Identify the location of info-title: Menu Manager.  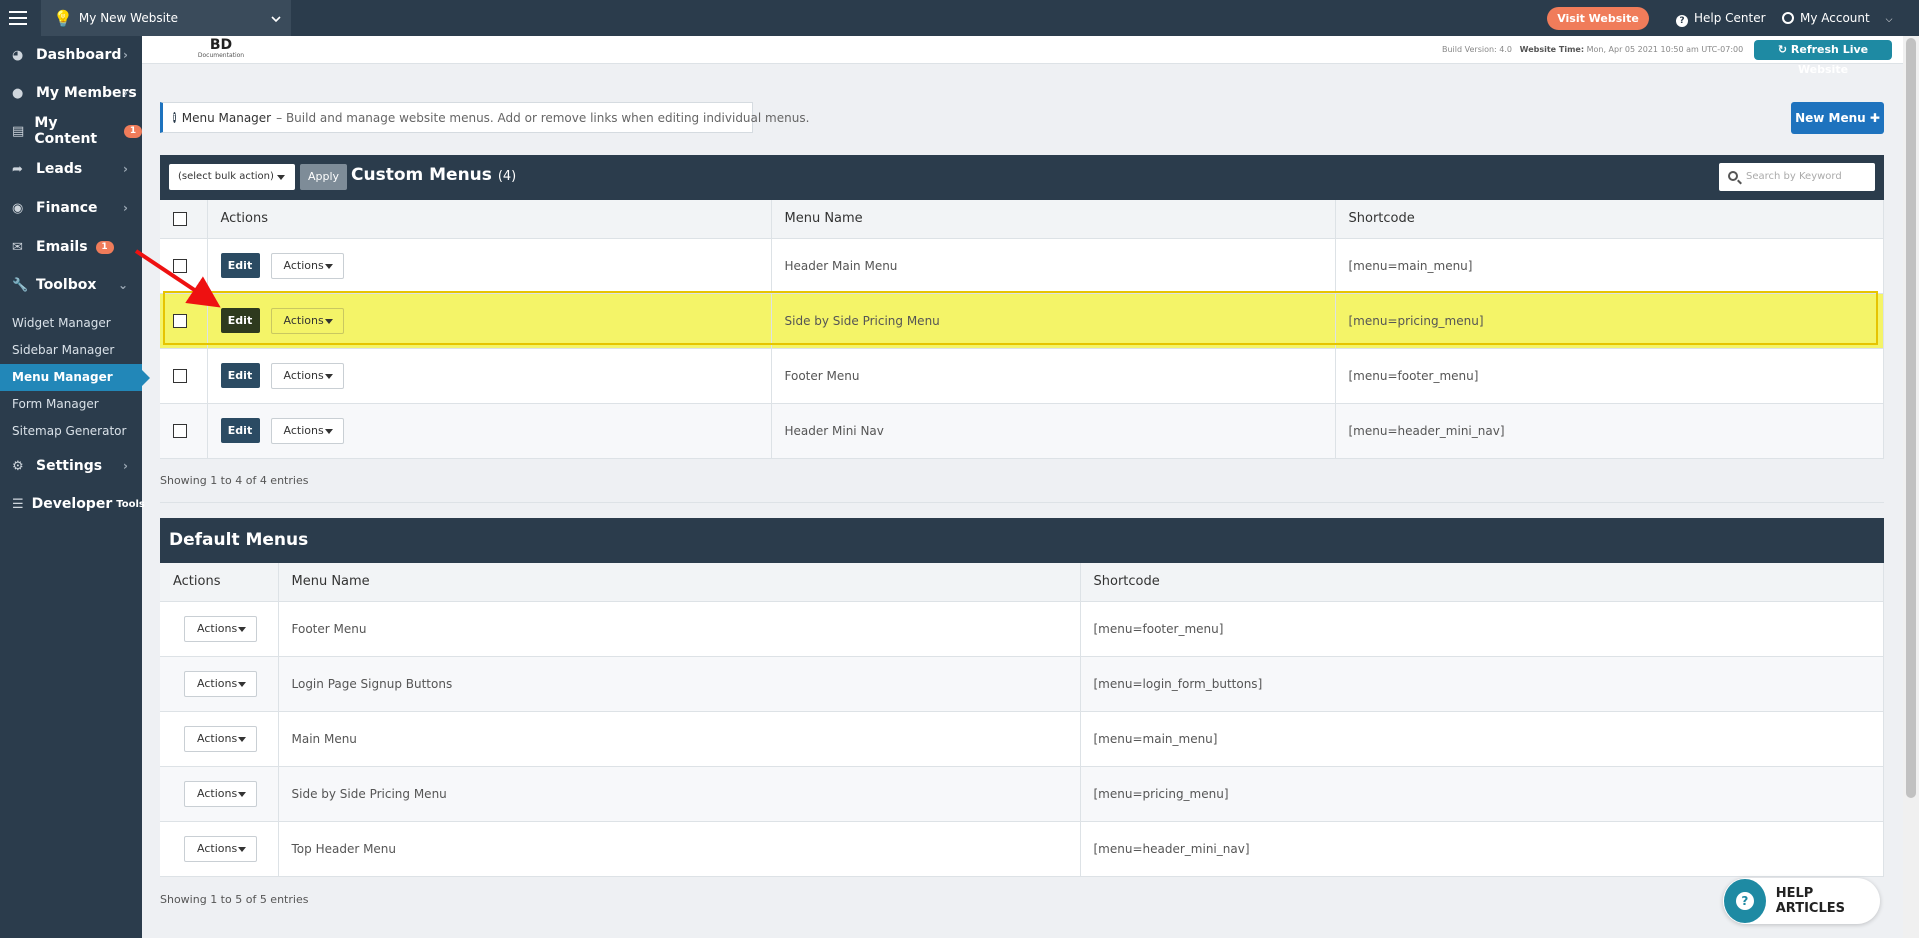
(226, 117).